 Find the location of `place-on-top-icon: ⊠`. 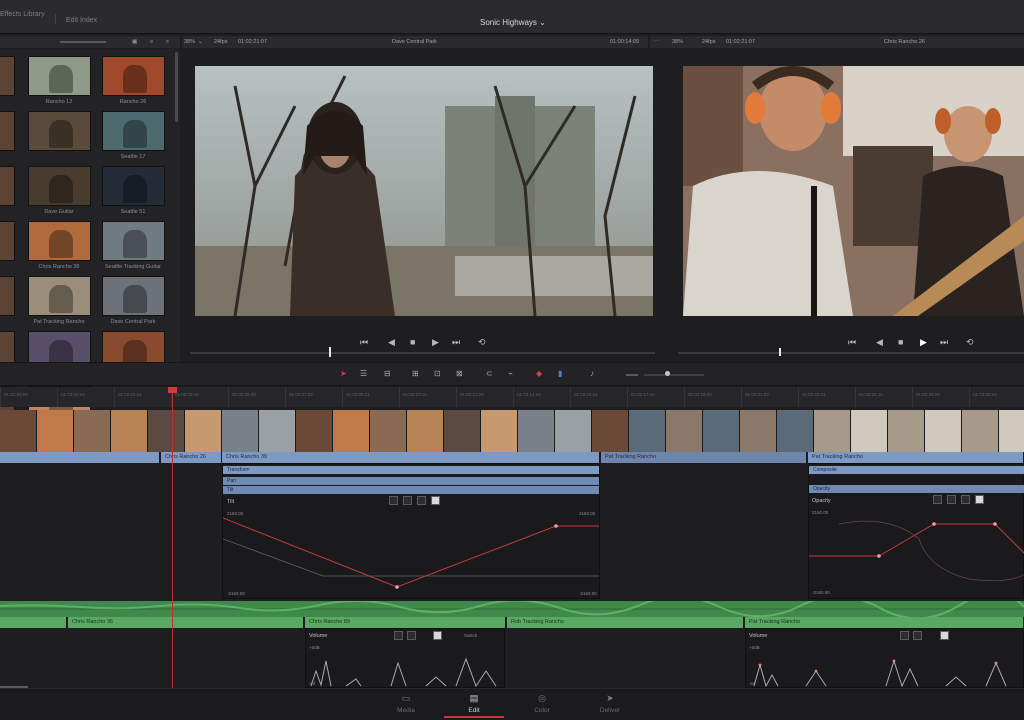

place-on-top-icon: ⊠ is located at coordinates (459, 373).